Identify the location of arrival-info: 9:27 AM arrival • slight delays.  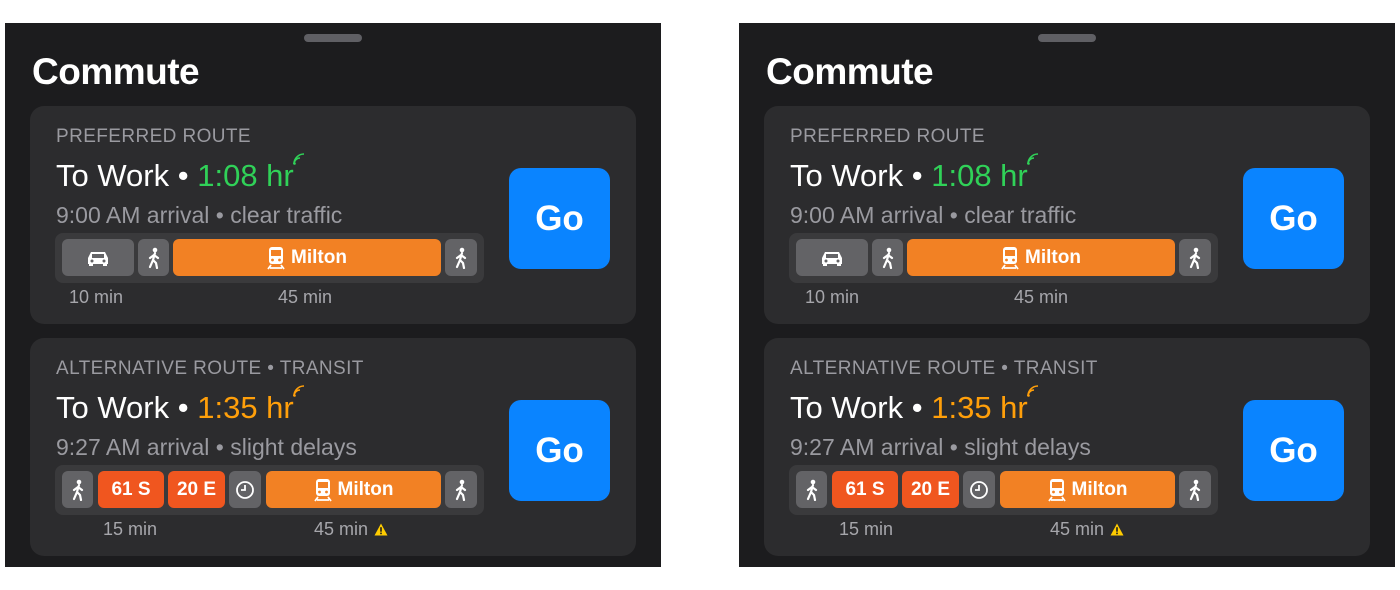
(940, 447).